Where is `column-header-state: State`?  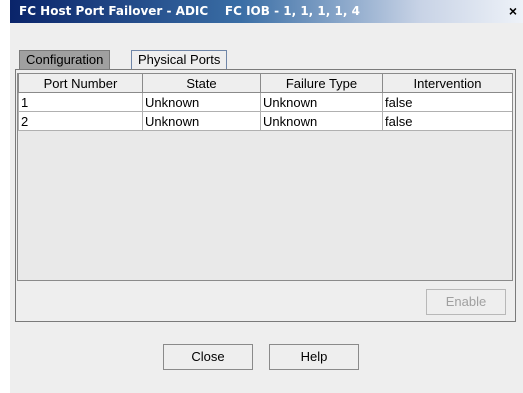 column-header-state: State is located at coordinates (201, 83).